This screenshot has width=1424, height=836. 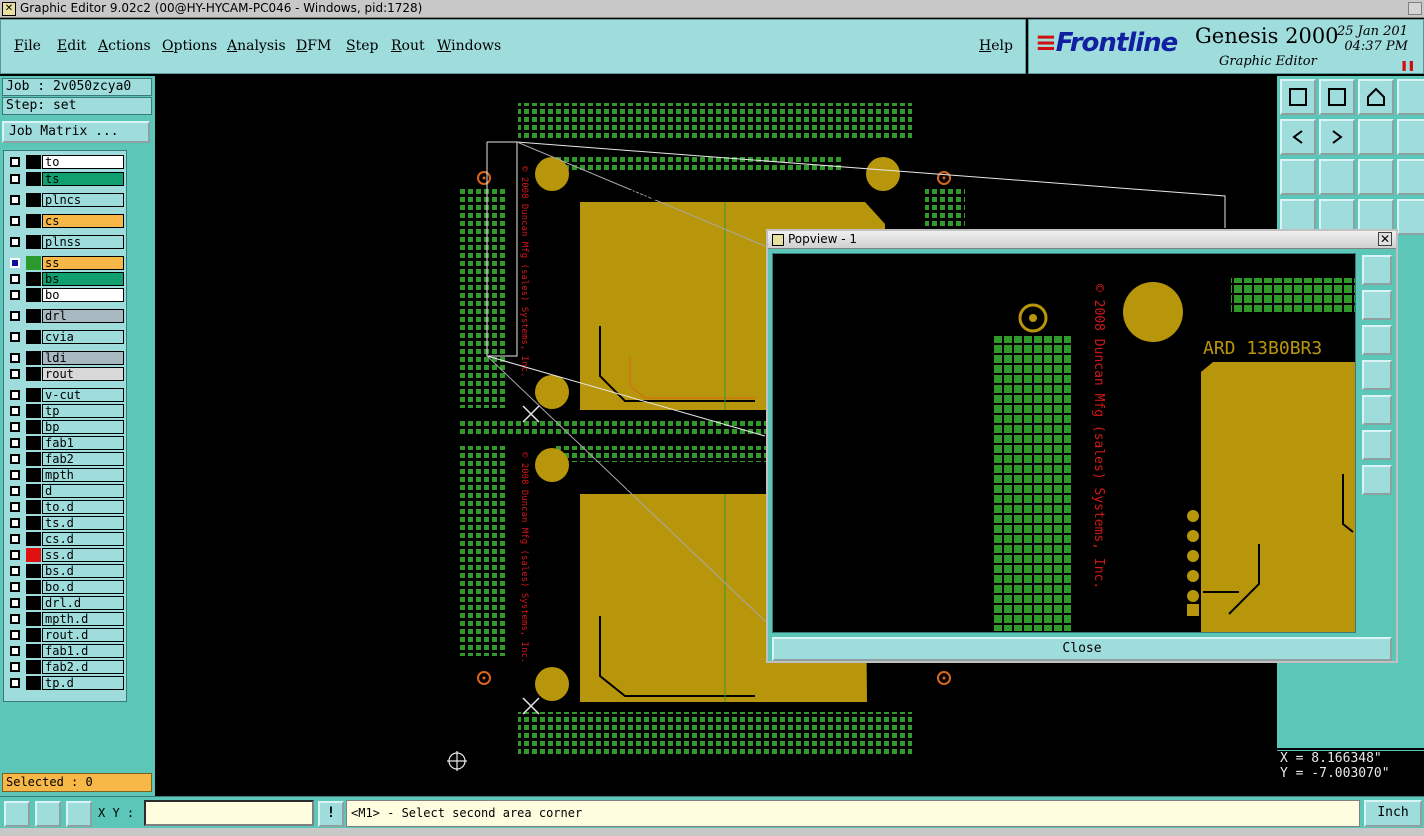 I want to click on layer-label: ss, so click(x=83, y=263).